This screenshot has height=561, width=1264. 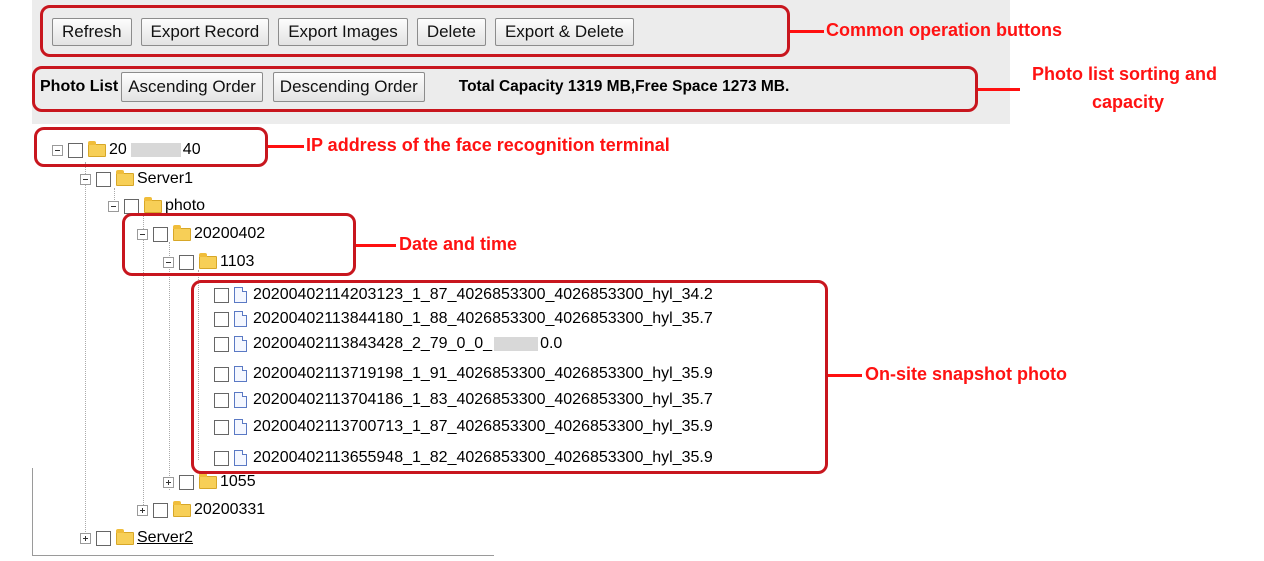 I want to click on tree-node-server2: Server2, so click(x=136, y=538).